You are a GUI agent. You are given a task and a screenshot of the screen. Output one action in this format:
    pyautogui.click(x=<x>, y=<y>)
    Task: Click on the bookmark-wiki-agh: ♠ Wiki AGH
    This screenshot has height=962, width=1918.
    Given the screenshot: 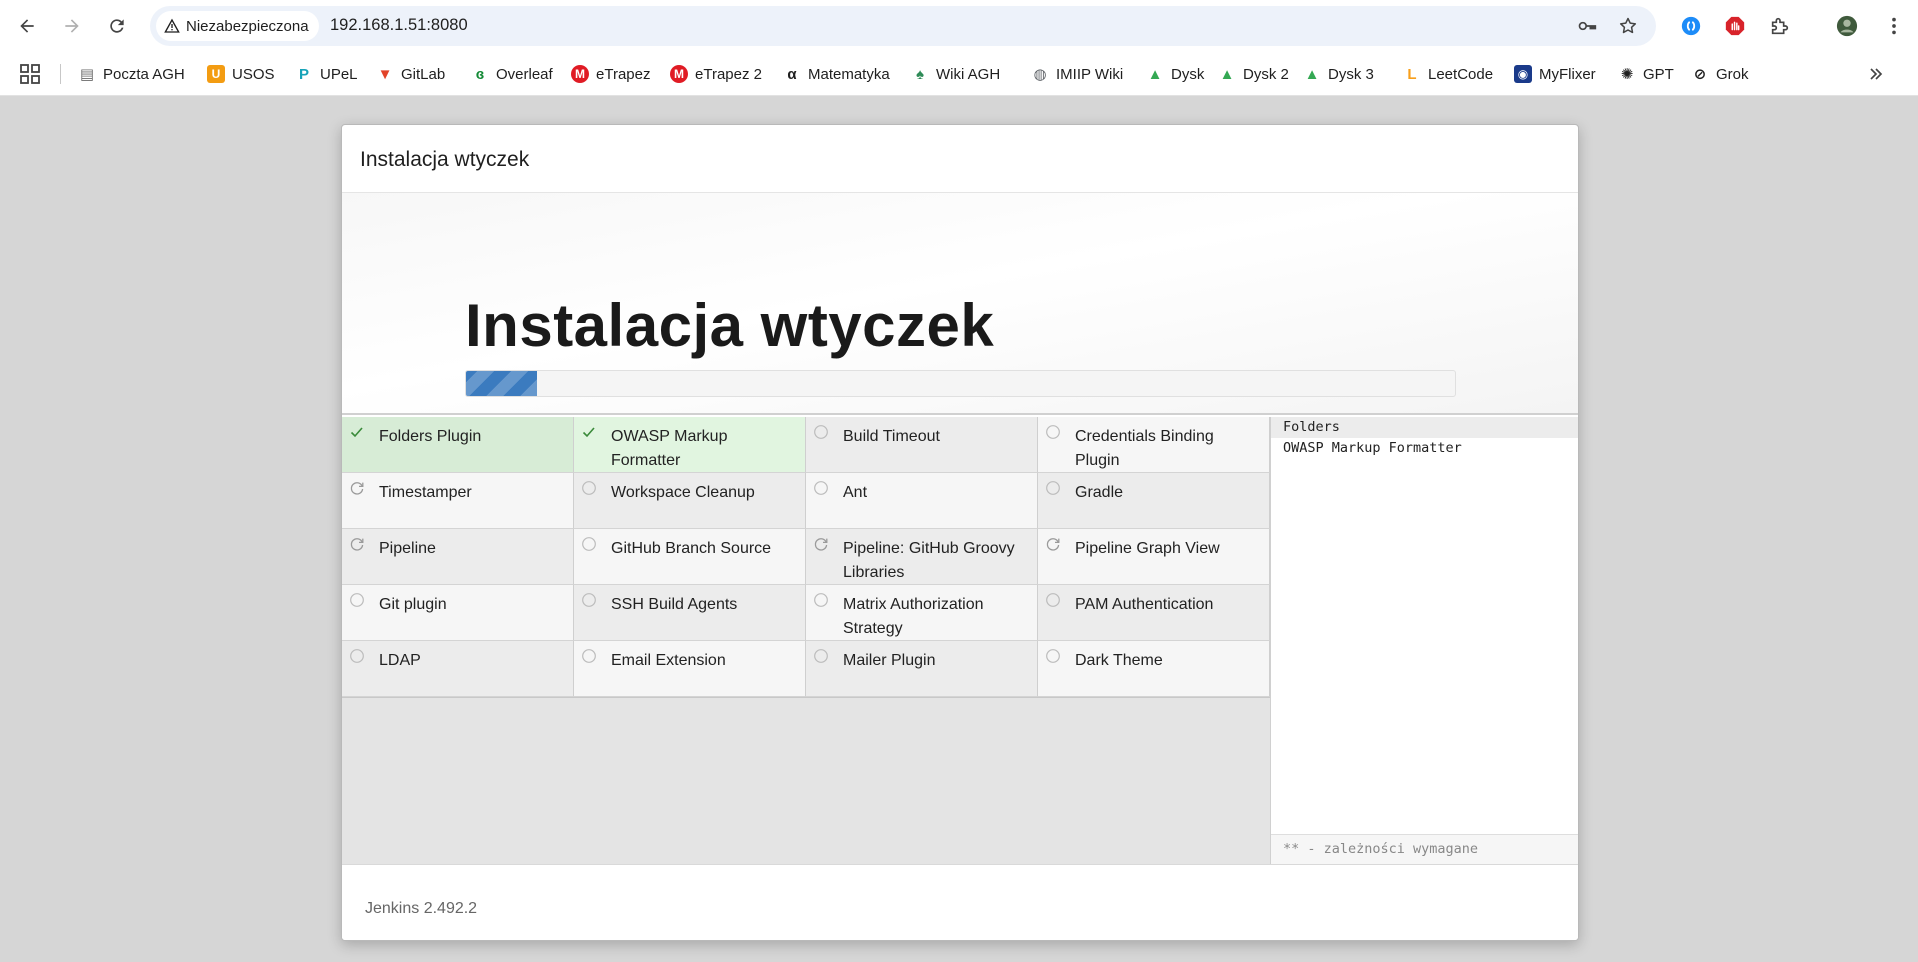 What is the action you would take?
    pyautogui.click(x=955, y=74)
    